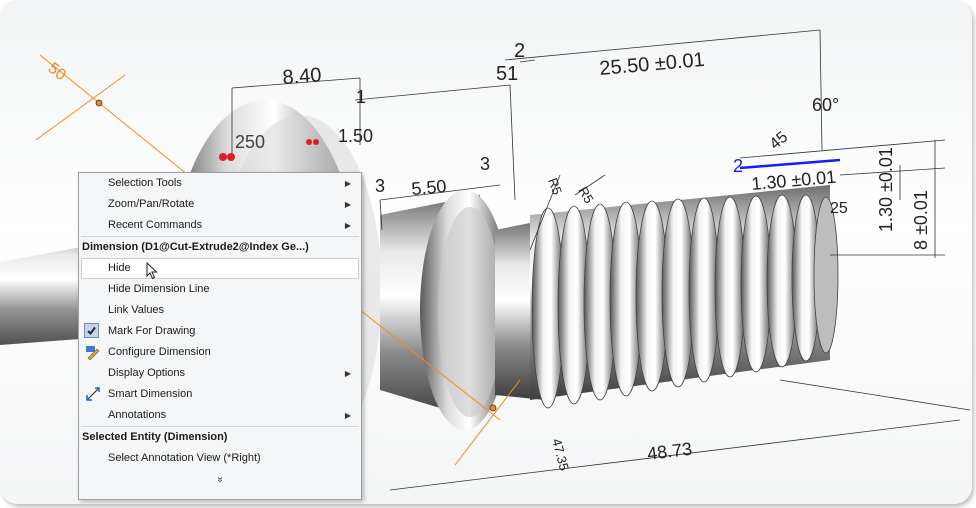  I want to click on dim-5-50: 5.50, so click(429, 187).